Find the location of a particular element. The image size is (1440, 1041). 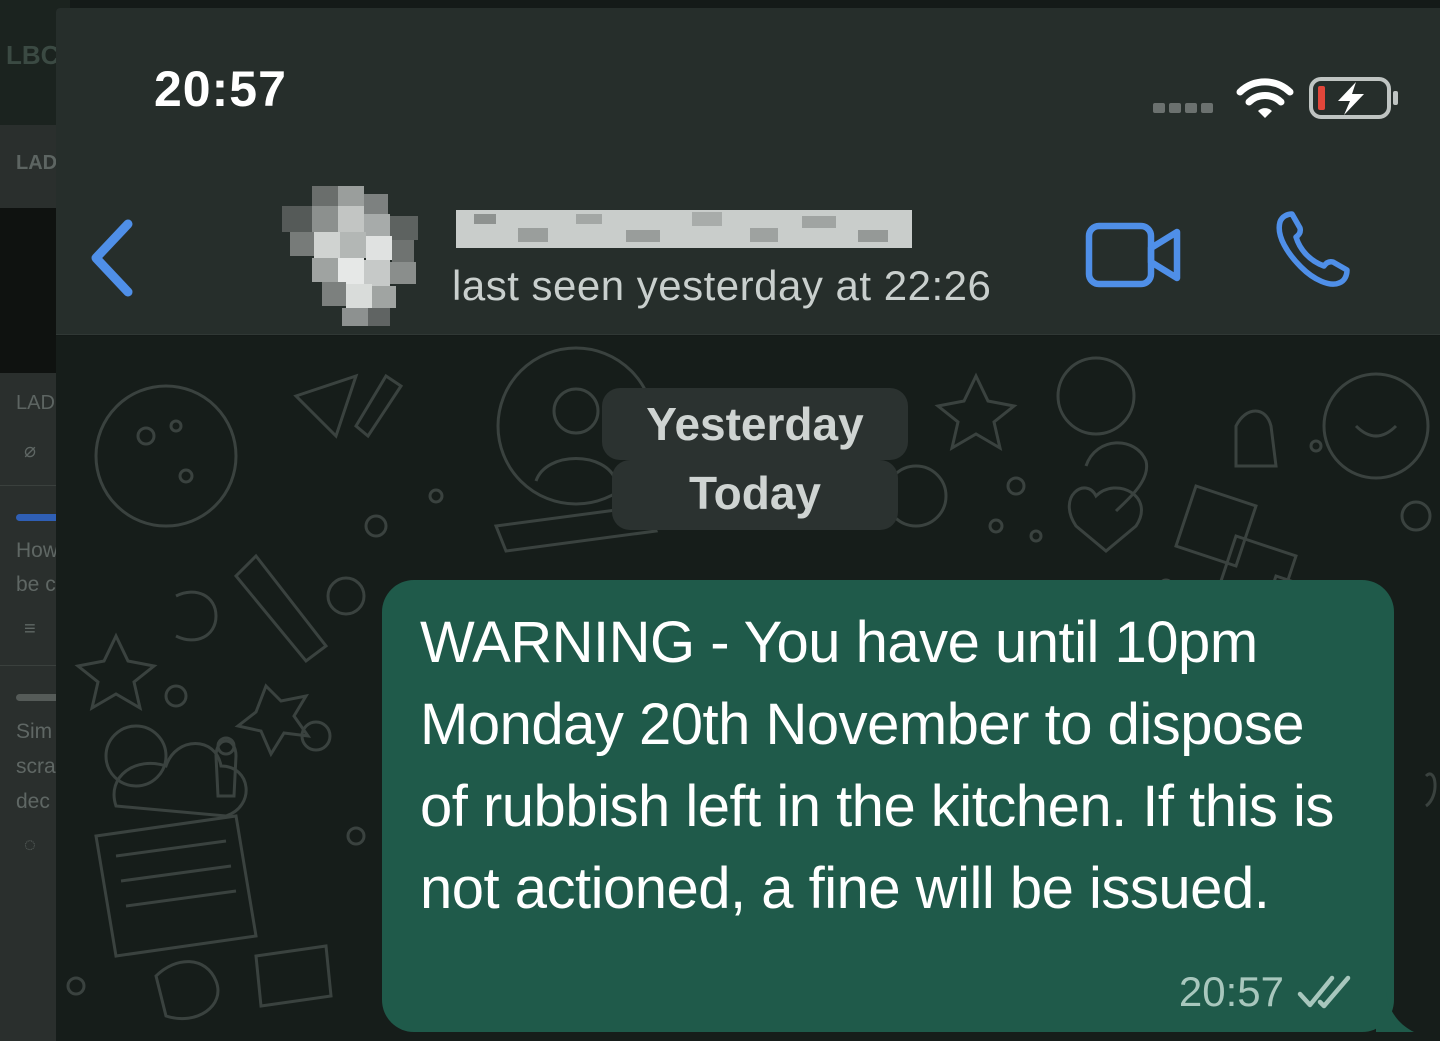

phone-call-button is located at coordinates (1312, 250).